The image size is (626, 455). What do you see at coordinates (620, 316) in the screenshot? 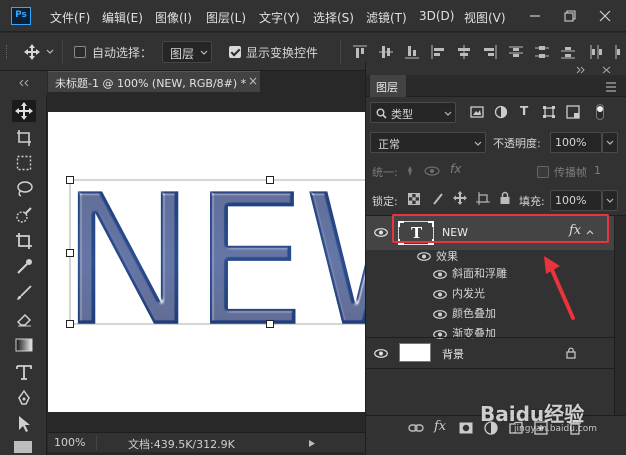
I see `layers-scrollbar` at bounding box center [620, 316].